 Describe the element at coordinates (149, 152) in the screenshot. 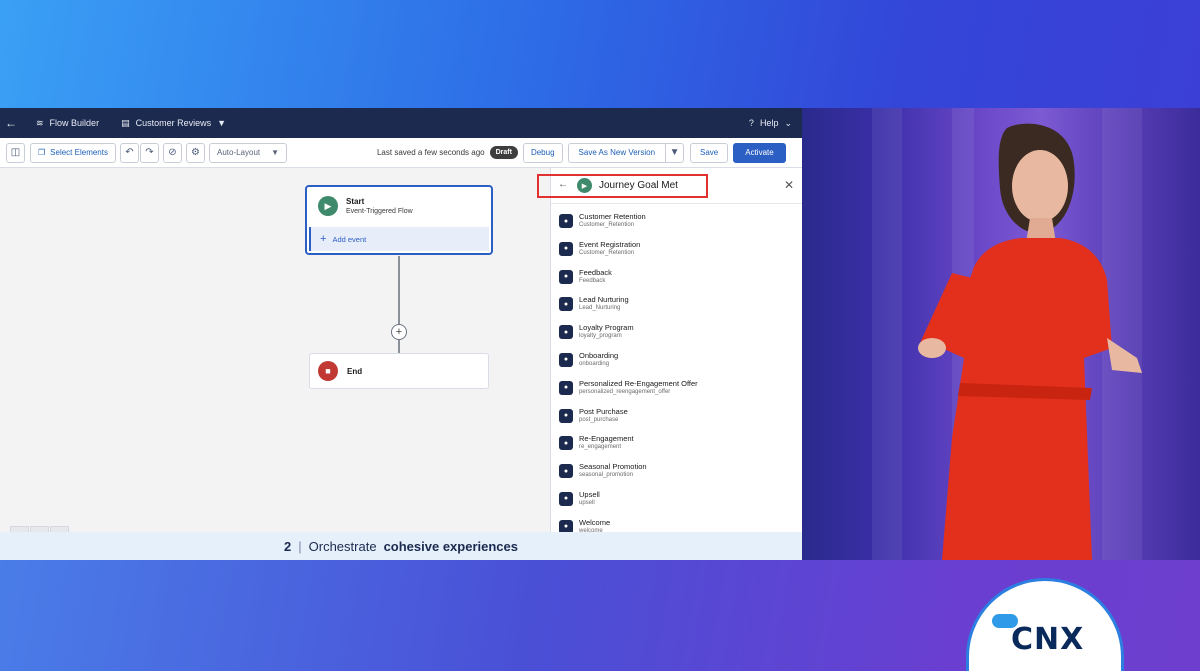

I see `redo-button: ↷` at that location.